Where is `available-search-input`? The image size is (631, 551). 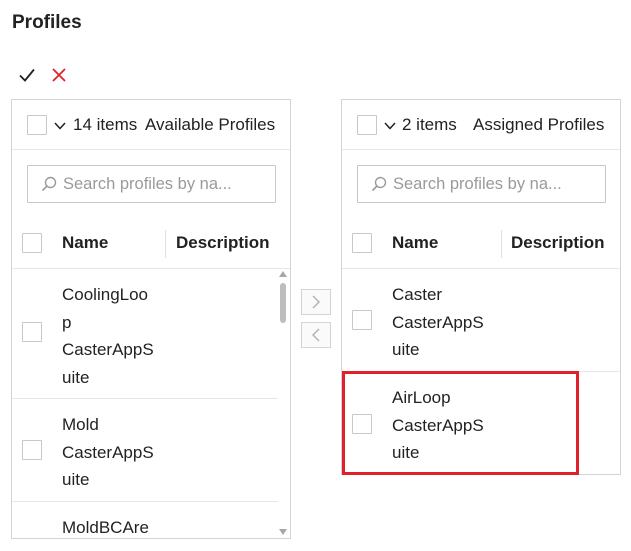
available-search-input is located at coordinates (163, 184).